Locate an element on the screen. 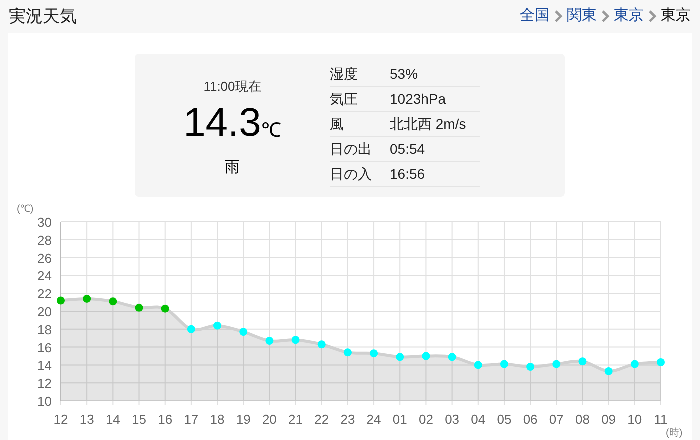  x-tick-label: 23 is located at coordinates (348, 419).